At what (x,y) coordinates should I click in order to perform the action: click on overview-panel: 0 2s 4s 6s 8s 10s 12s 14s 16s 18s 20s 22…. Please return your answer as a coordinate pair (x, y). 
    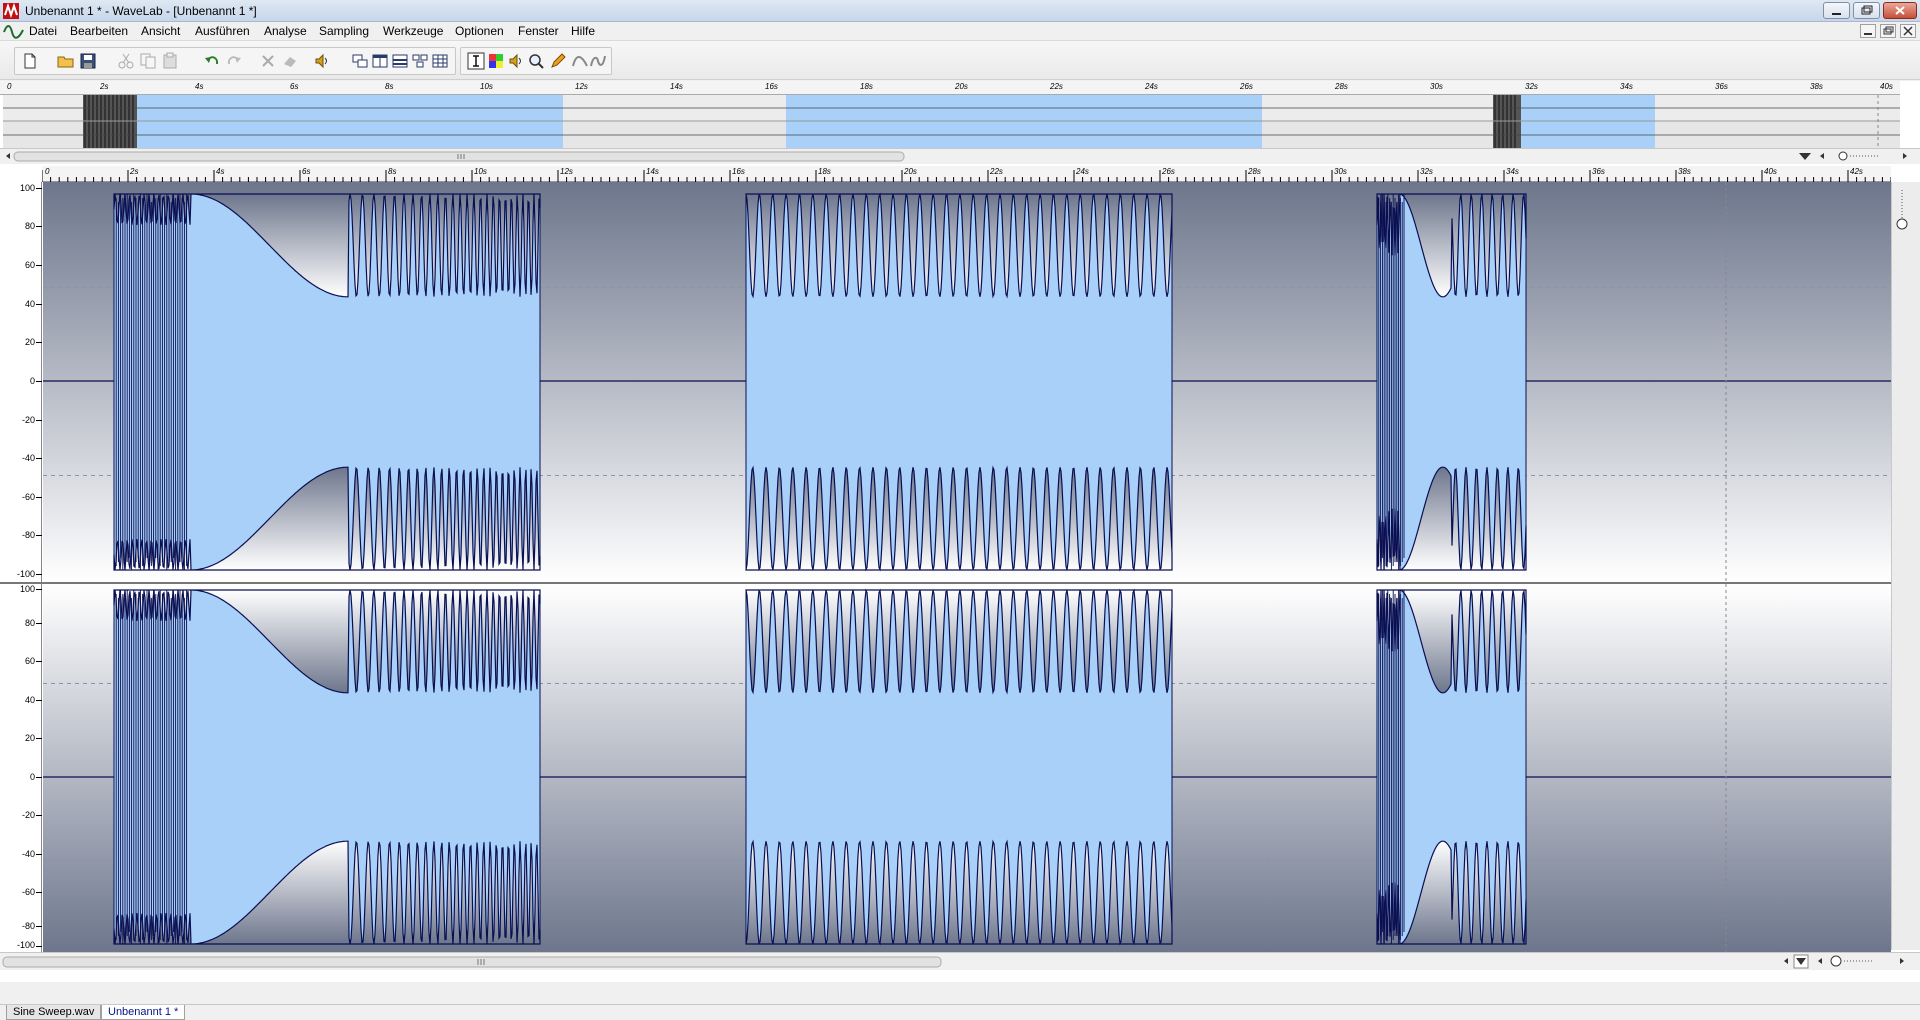
    Looking at the image, I should click on (960, 123).